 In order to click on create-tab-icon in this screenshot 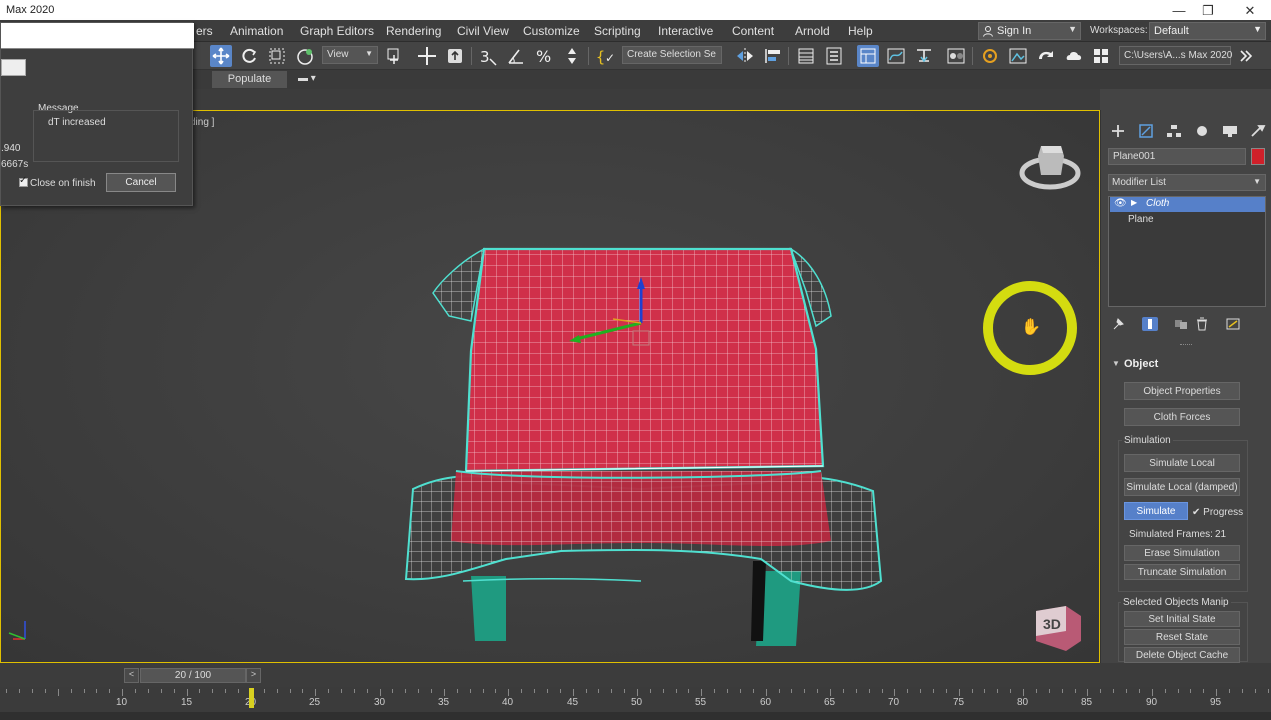, I will do `click(1118, 131)`.